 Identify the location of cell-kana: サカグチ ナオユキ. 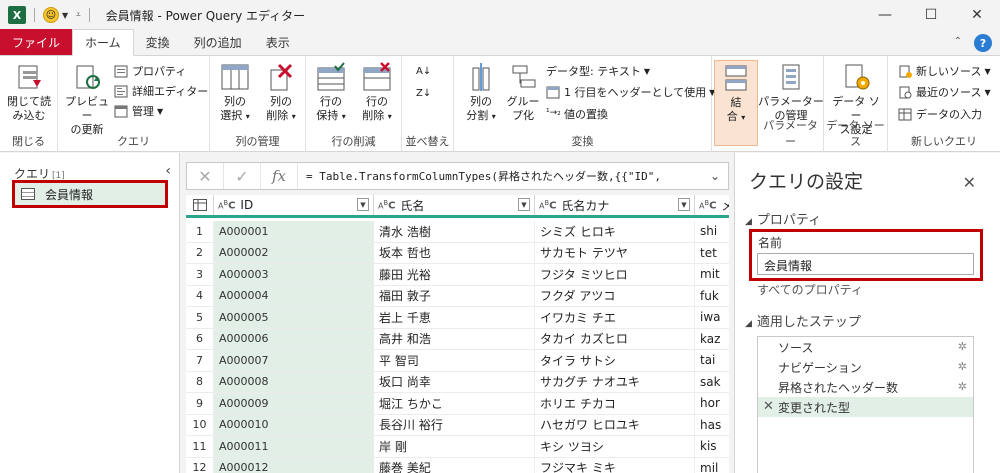
(615, 382).